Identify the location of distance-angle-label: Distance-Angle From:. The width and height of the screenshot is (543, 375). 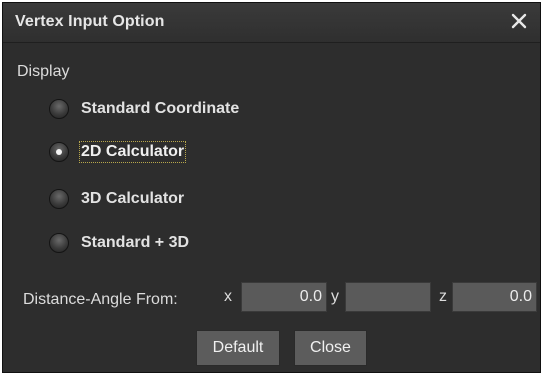
(100, 299).